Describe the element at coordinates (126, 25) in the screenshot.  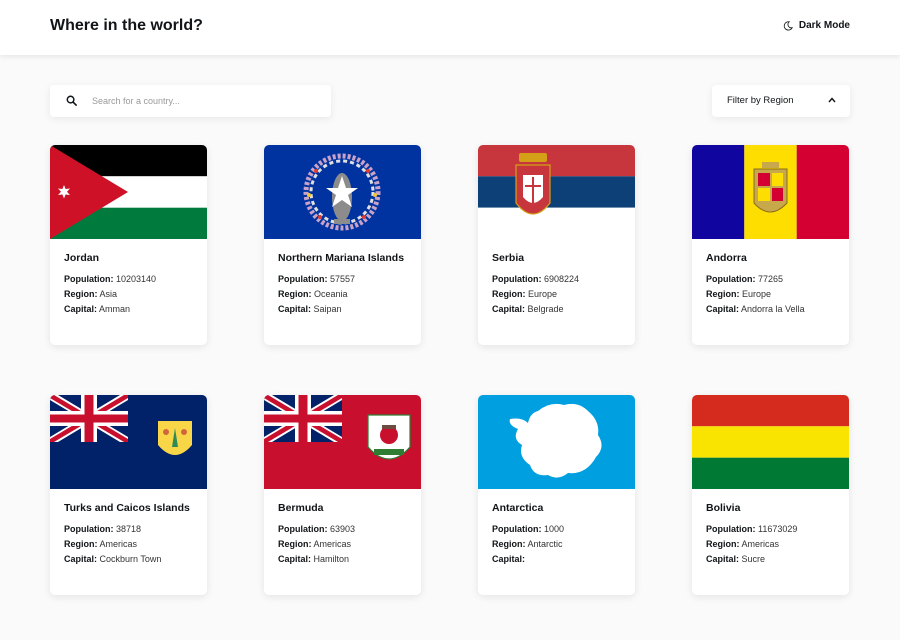
I see `app-title: Where in the world?` at that location.